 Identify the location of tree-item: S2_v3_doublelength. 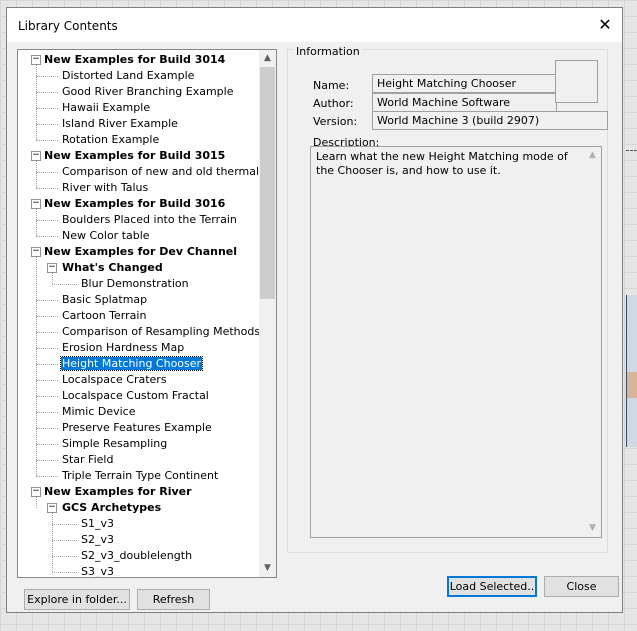
(136, 556).